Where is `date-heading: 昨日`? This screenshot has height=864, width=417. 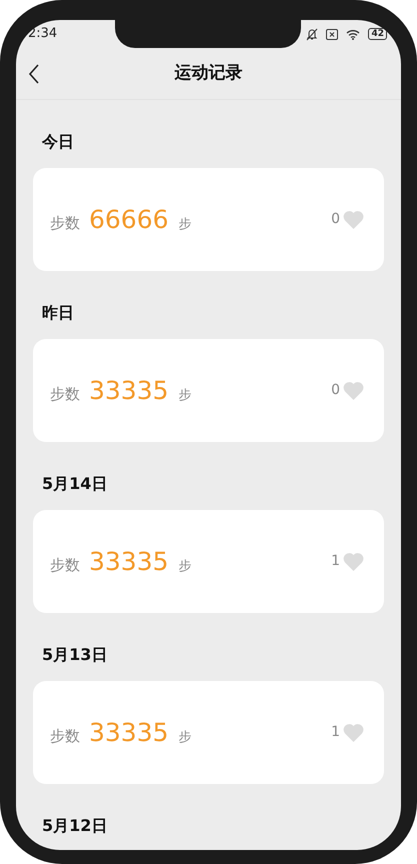
date-heading: 昨日 is located at coordinates (58, 313).